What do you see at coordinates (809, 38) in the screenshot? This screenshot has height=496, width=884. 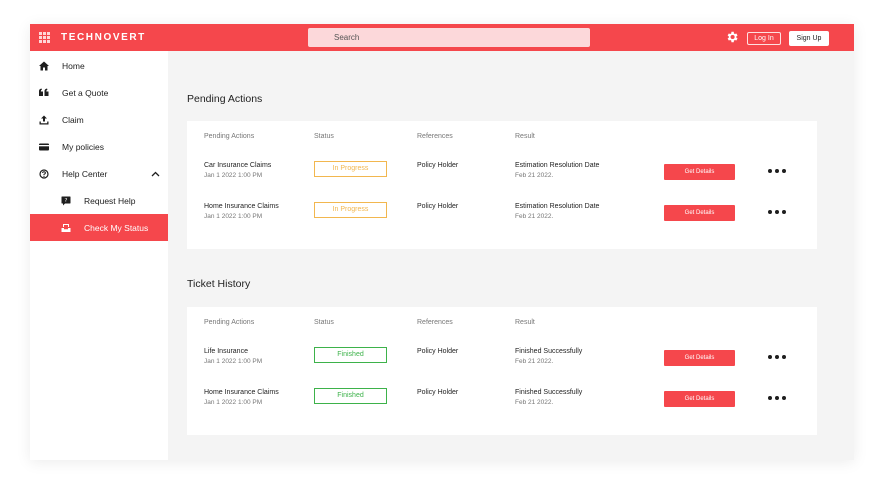 I see `signup-button: Sign Up` at bounding box center [809, 38].